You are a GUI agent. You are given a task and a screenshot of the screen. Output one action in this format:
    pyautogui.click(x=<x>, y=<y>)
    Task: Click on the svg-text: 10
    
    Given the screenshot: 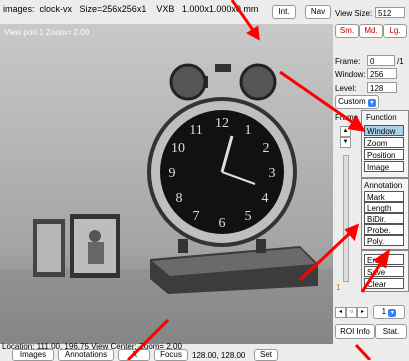 What is the action you would take?
    pyautogui.click(x=178, y=148)
    